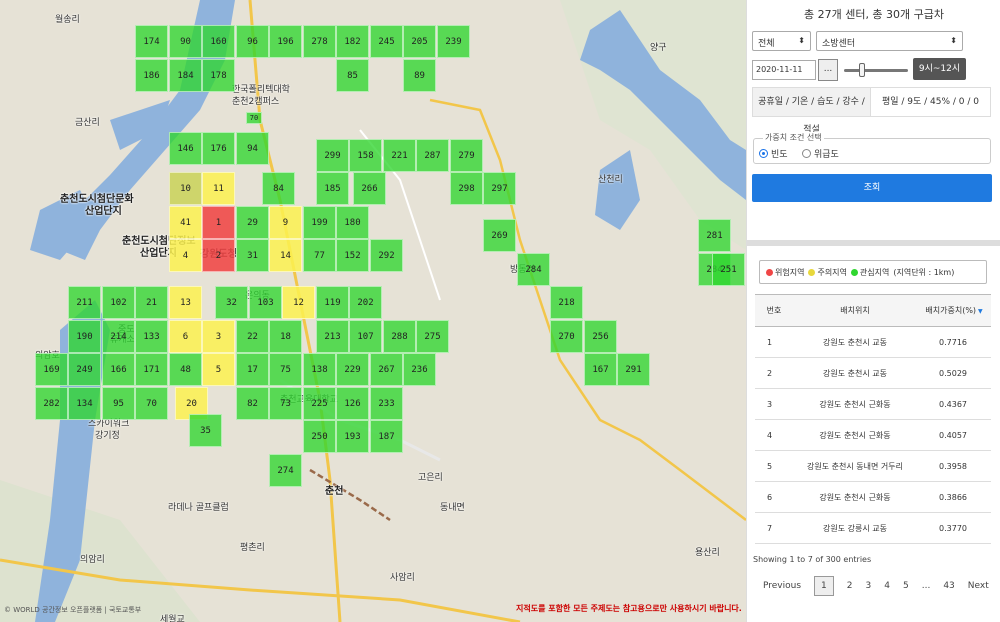  What do you see at coordinates (151, 369) in the screenshot?
I see `map-grid-cell: 171` at bounding box center [151, 369].